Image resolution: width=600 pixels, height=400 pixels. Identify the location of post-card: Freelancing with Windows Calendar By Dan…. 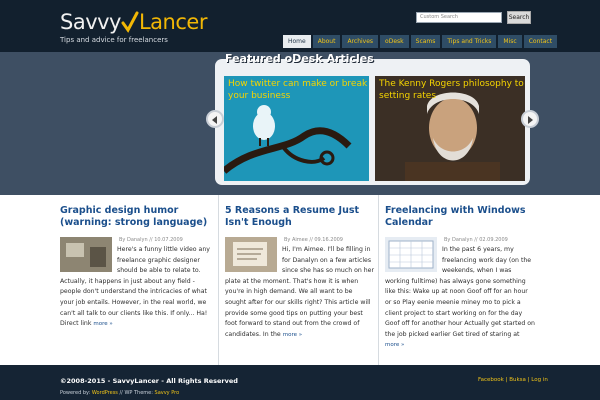
(465, 280).